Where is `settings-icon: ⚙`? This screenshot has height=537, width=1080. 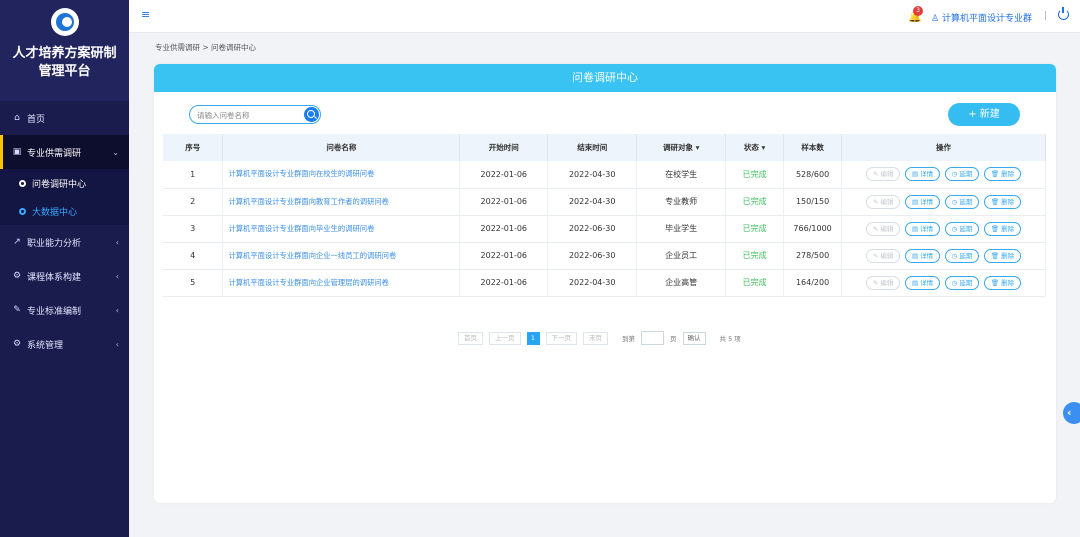
settings-icon: ⚙ is located at coordinates (17, 344).